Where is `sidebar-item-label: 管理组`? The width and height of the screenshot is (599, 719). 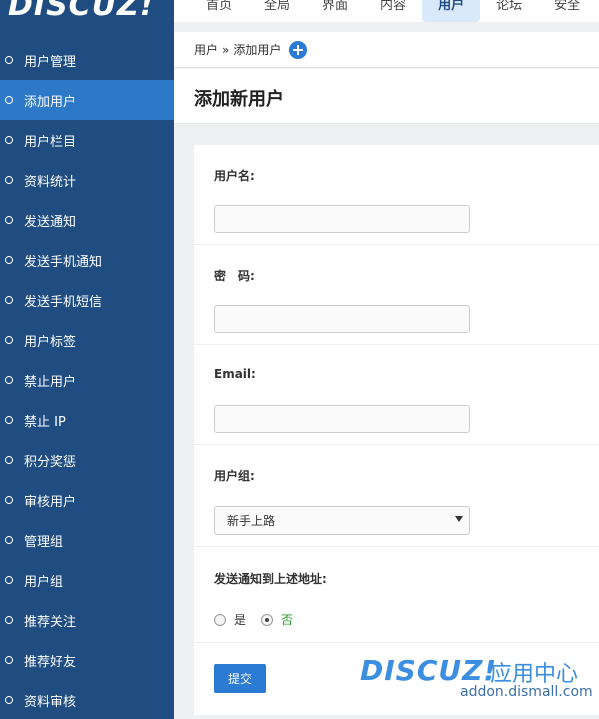 sidebar-item-label: 管理组 is located at coordinates (44, 542).